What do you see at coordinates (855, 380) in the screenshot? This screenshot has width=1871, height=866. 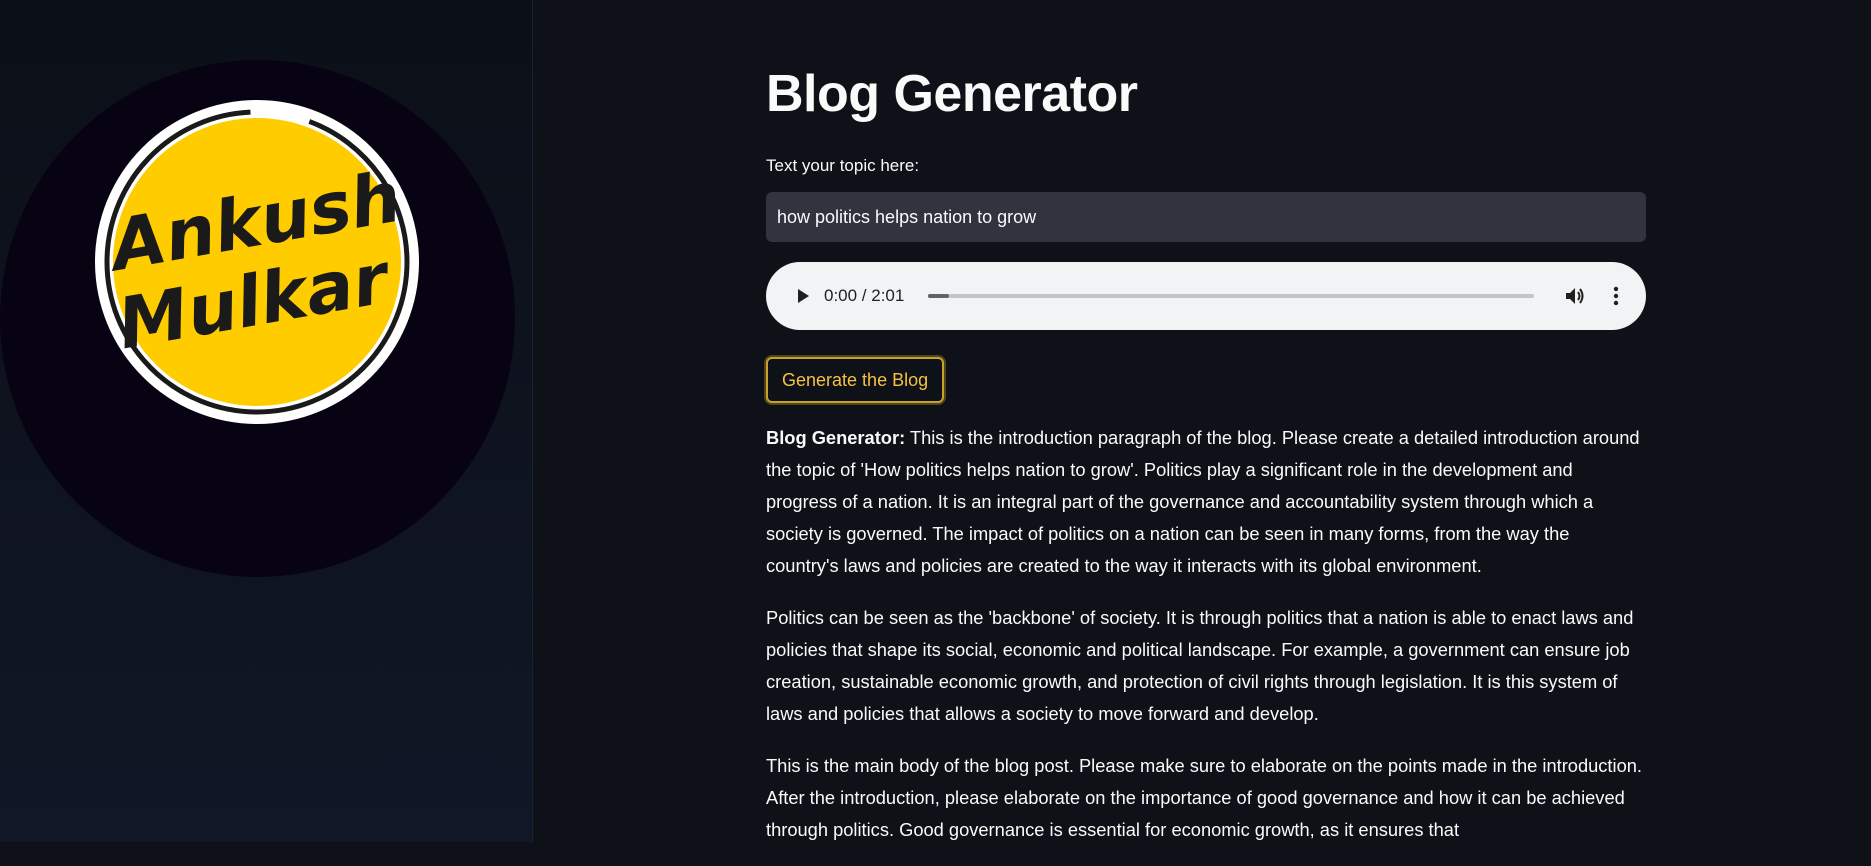 I see `generate-blog-button: Generate the Blog` at bounding box center [855, 380].